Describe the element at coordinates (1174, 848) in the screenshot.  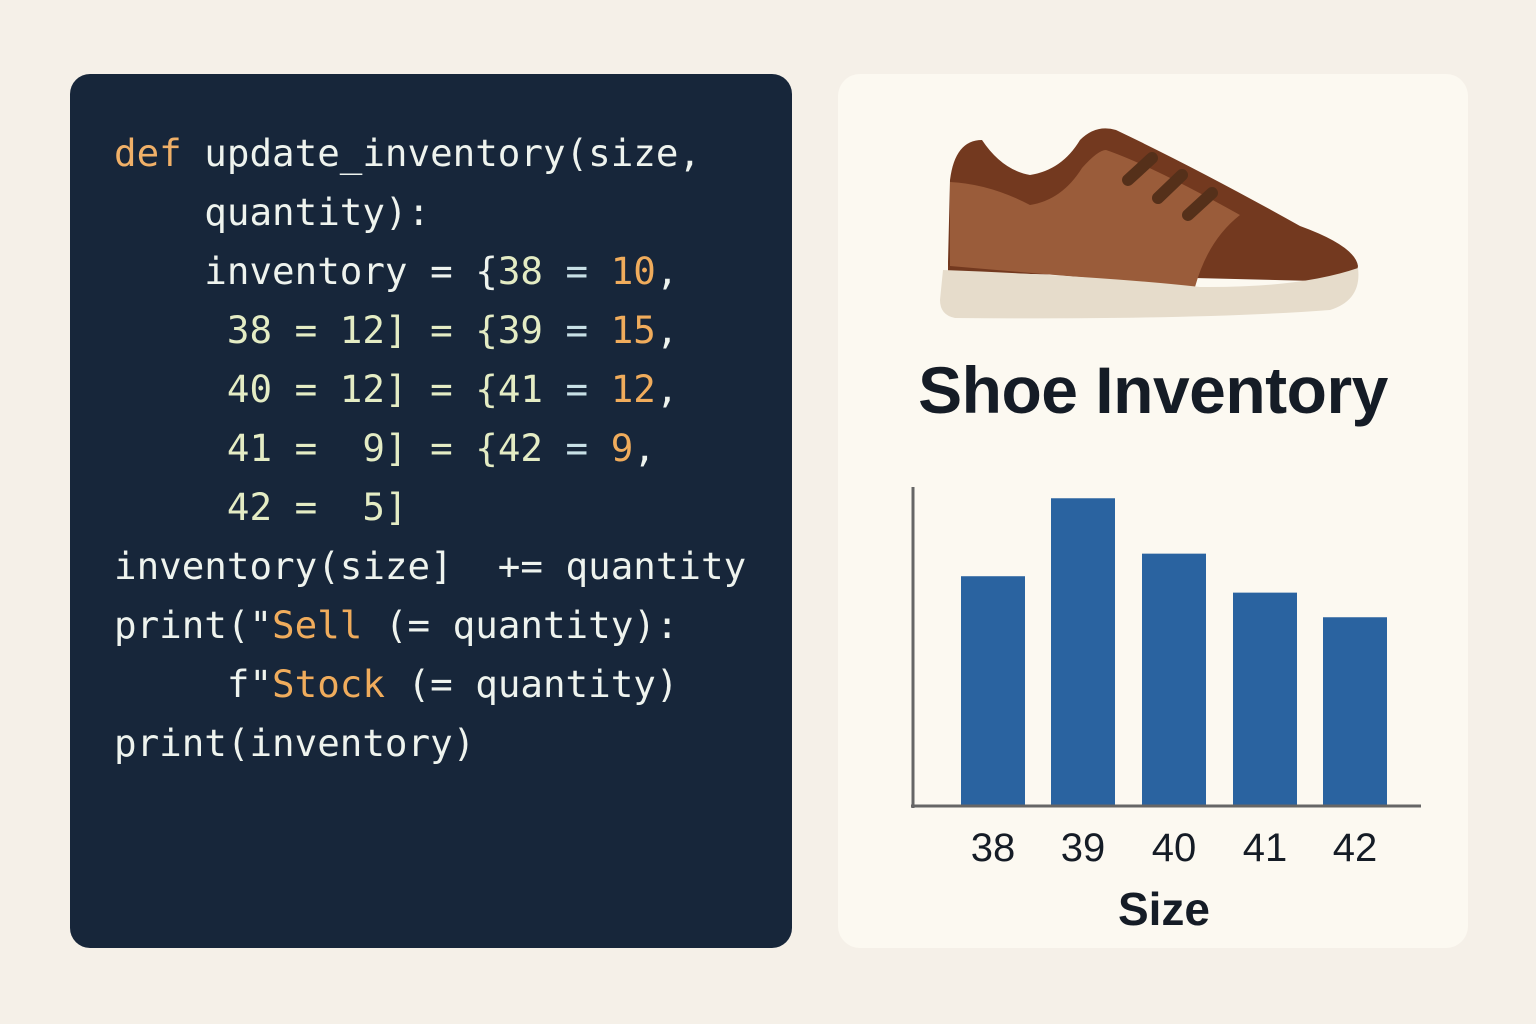
I see `x-tick-label: 40` at that location.